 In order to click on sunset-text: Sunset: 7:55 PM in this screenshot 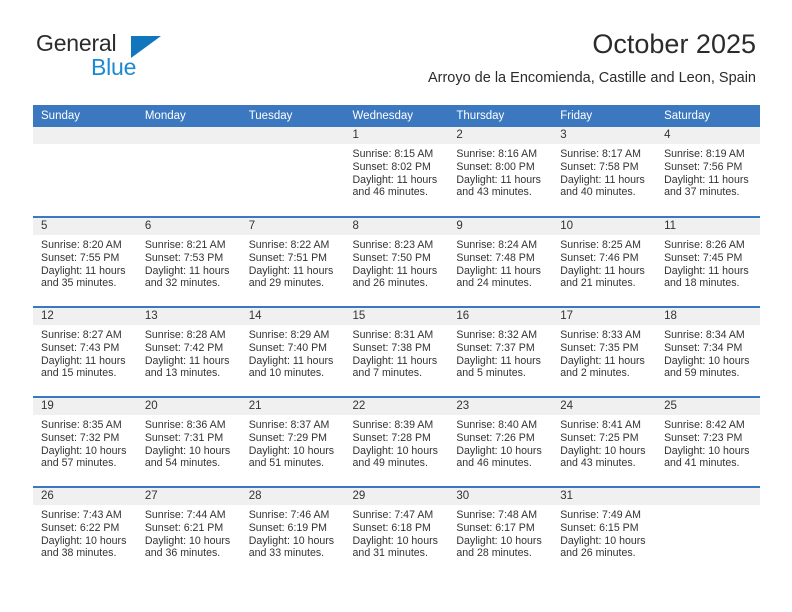, I will do `click(80, 257)`.